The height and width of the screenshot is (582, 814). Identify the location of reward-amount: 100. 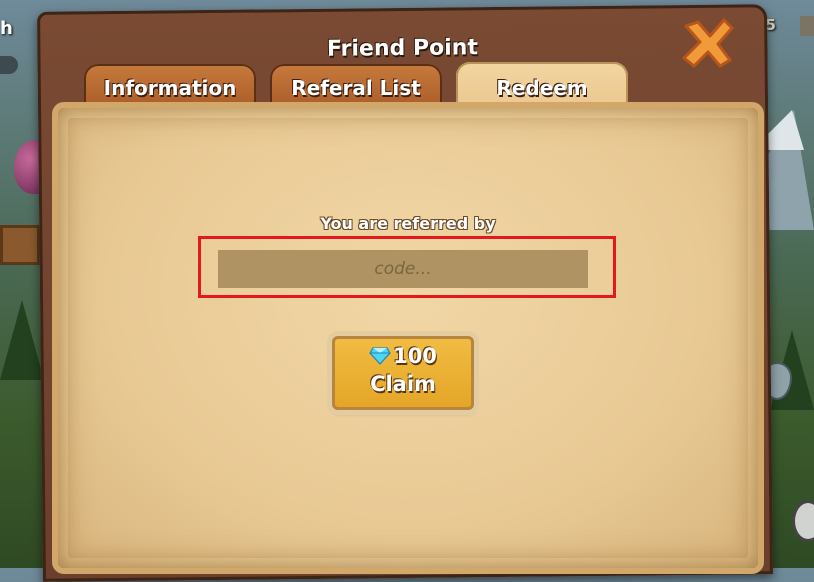
(415, 356).